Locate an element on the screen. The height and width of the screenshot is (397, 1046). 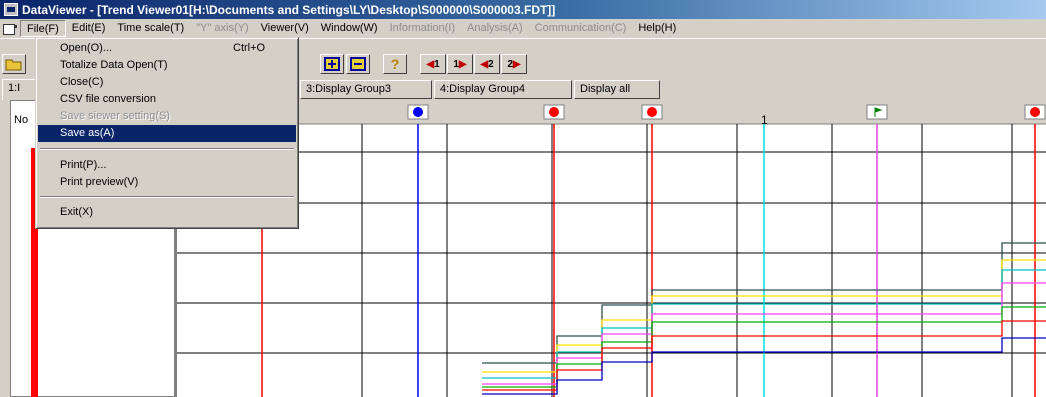
menu-analysis: Analysis(A) is located at coordinates (495, 28).